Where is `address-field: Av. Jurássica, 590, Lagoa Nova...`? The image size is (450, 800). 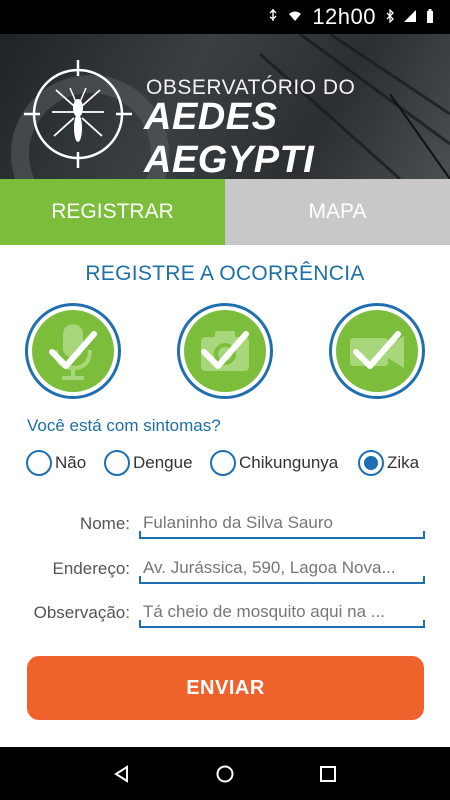 address-field: Av. Jurássica, 590, Lagoa Nova... is located at coordinates (282, 569).